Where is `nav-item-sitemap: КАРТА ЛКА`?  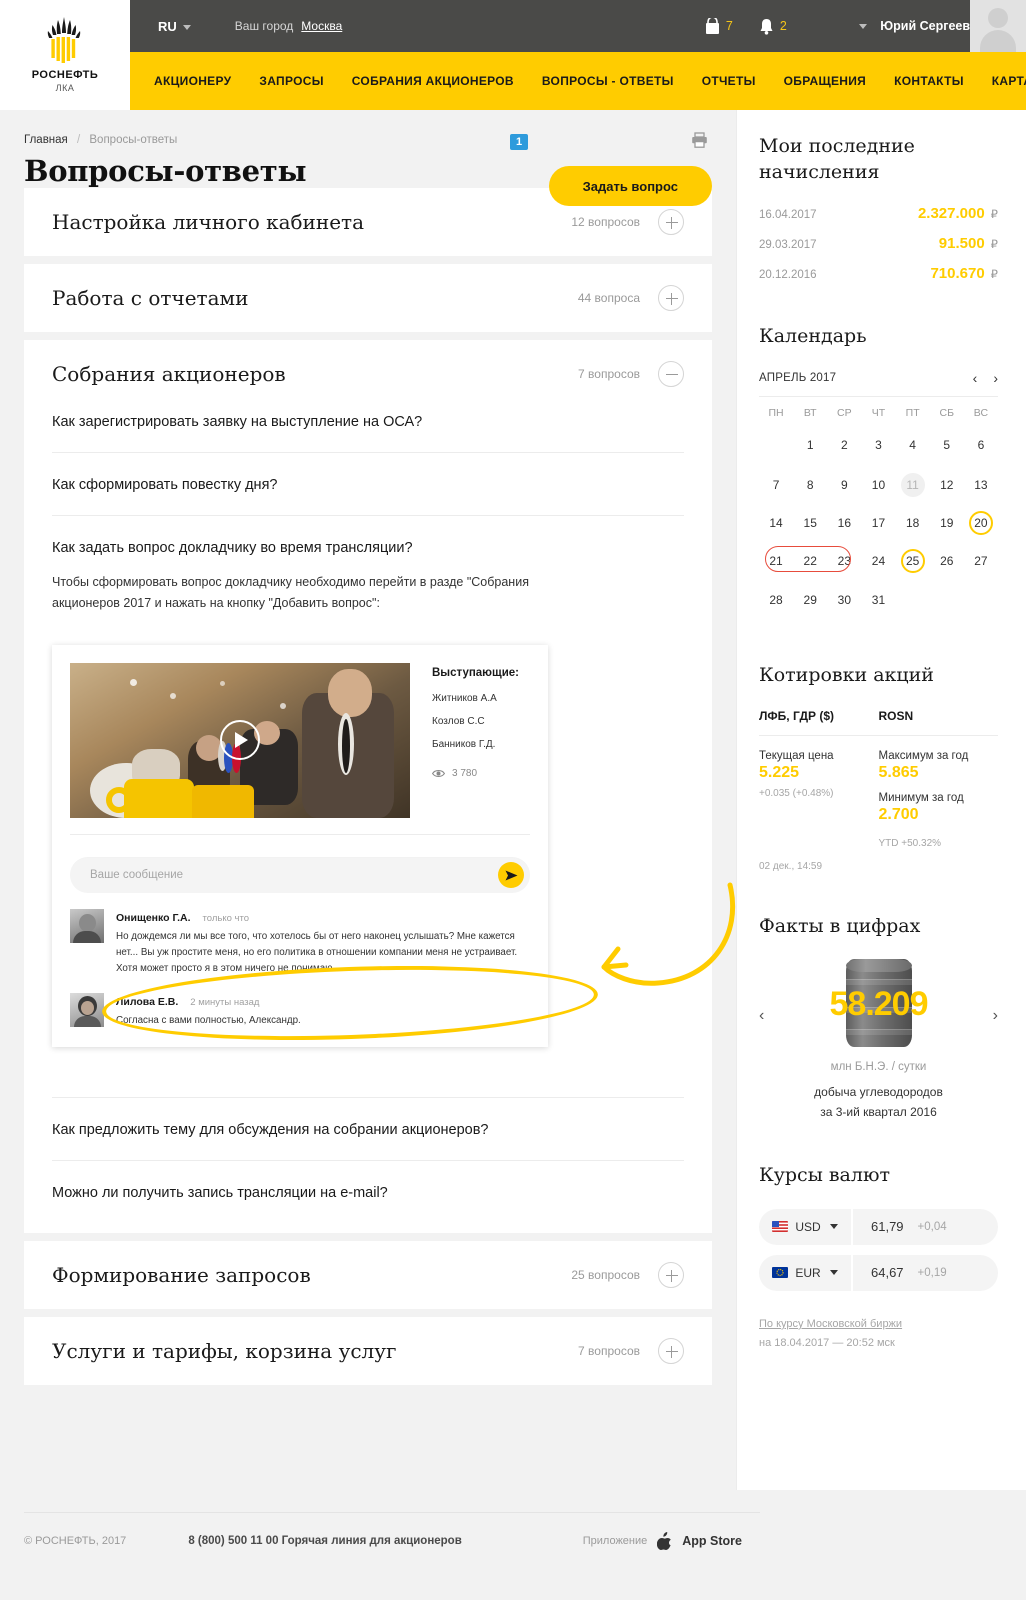
nav-item-sitemap: КАРТА ЛКА is located at coordinates (1009, 81).